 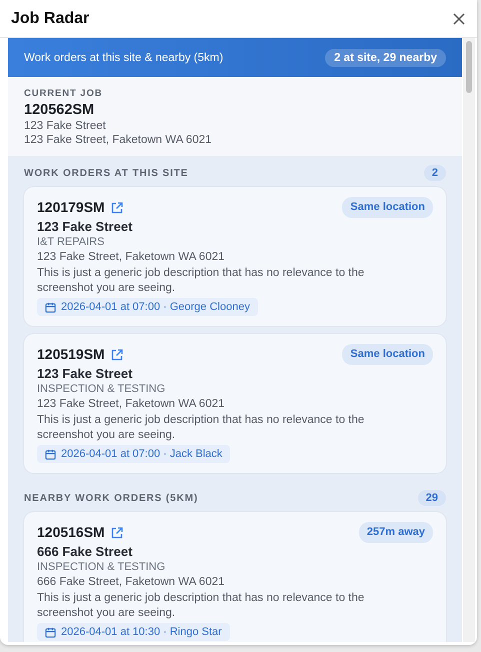 What do you see at coordinates (71, 354) in the screenshot?
I see `order-number: 120519SM` at bounding box center [71, 354].